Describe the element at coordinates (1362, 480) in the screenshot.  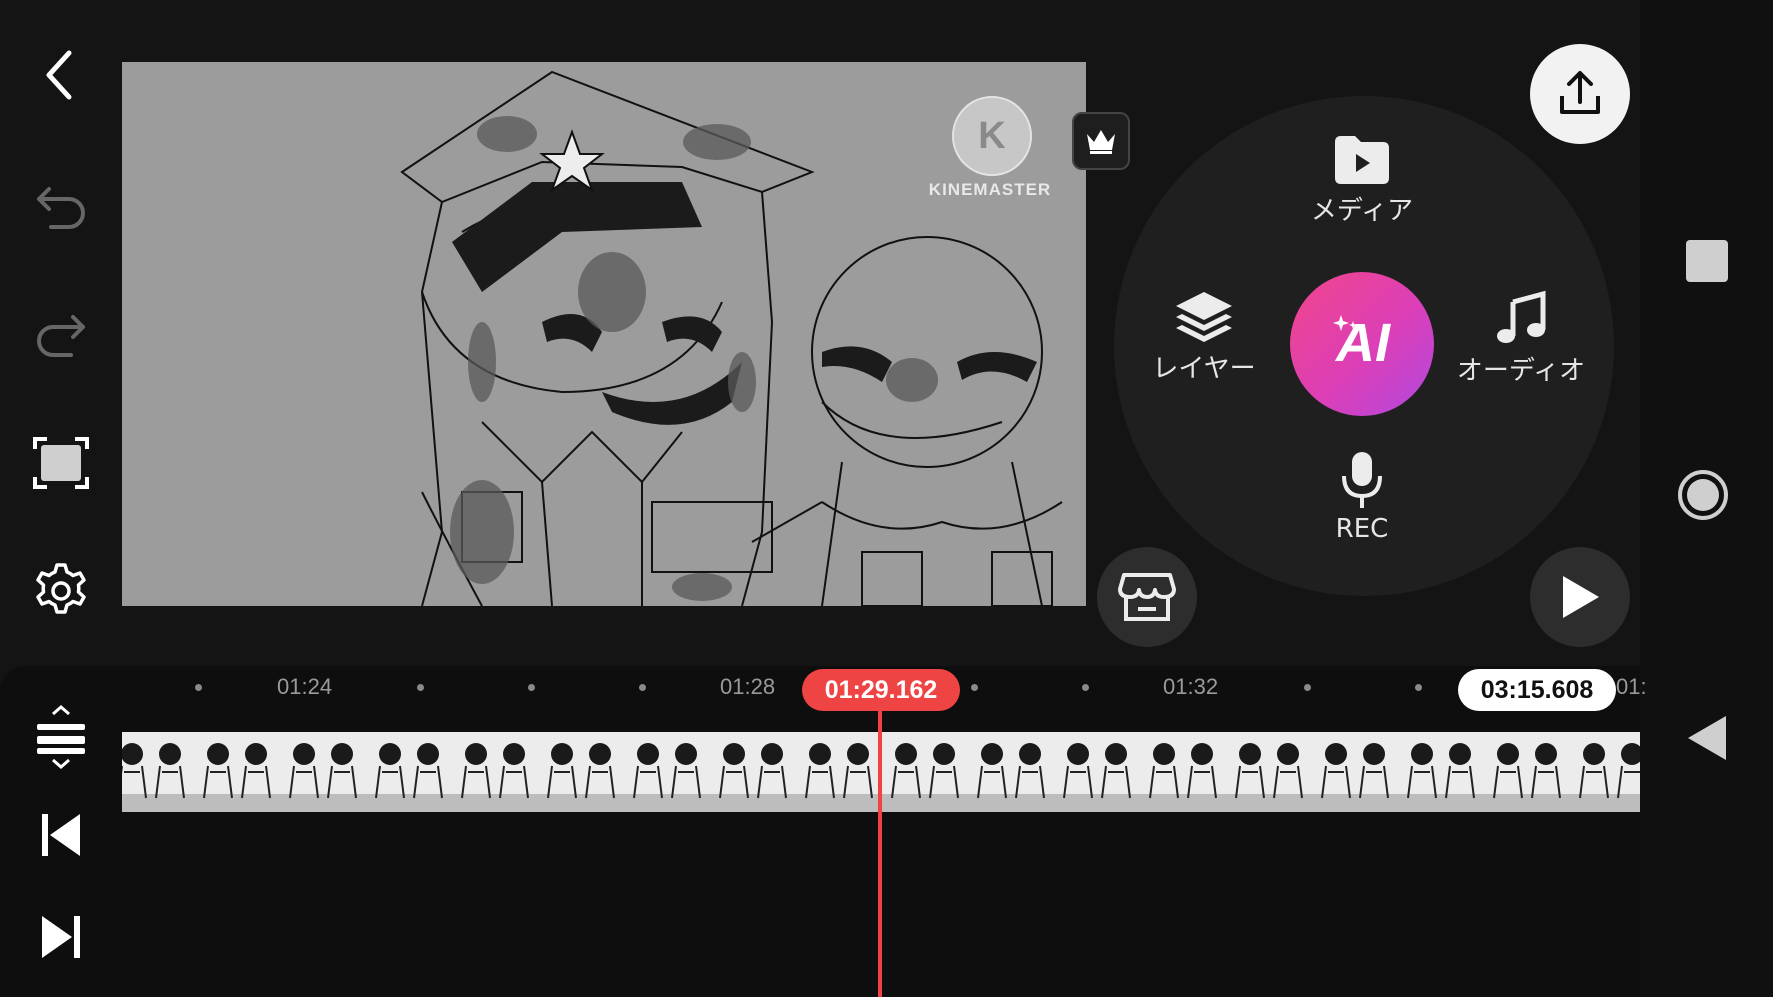
I see `microphone-icon` at that location.